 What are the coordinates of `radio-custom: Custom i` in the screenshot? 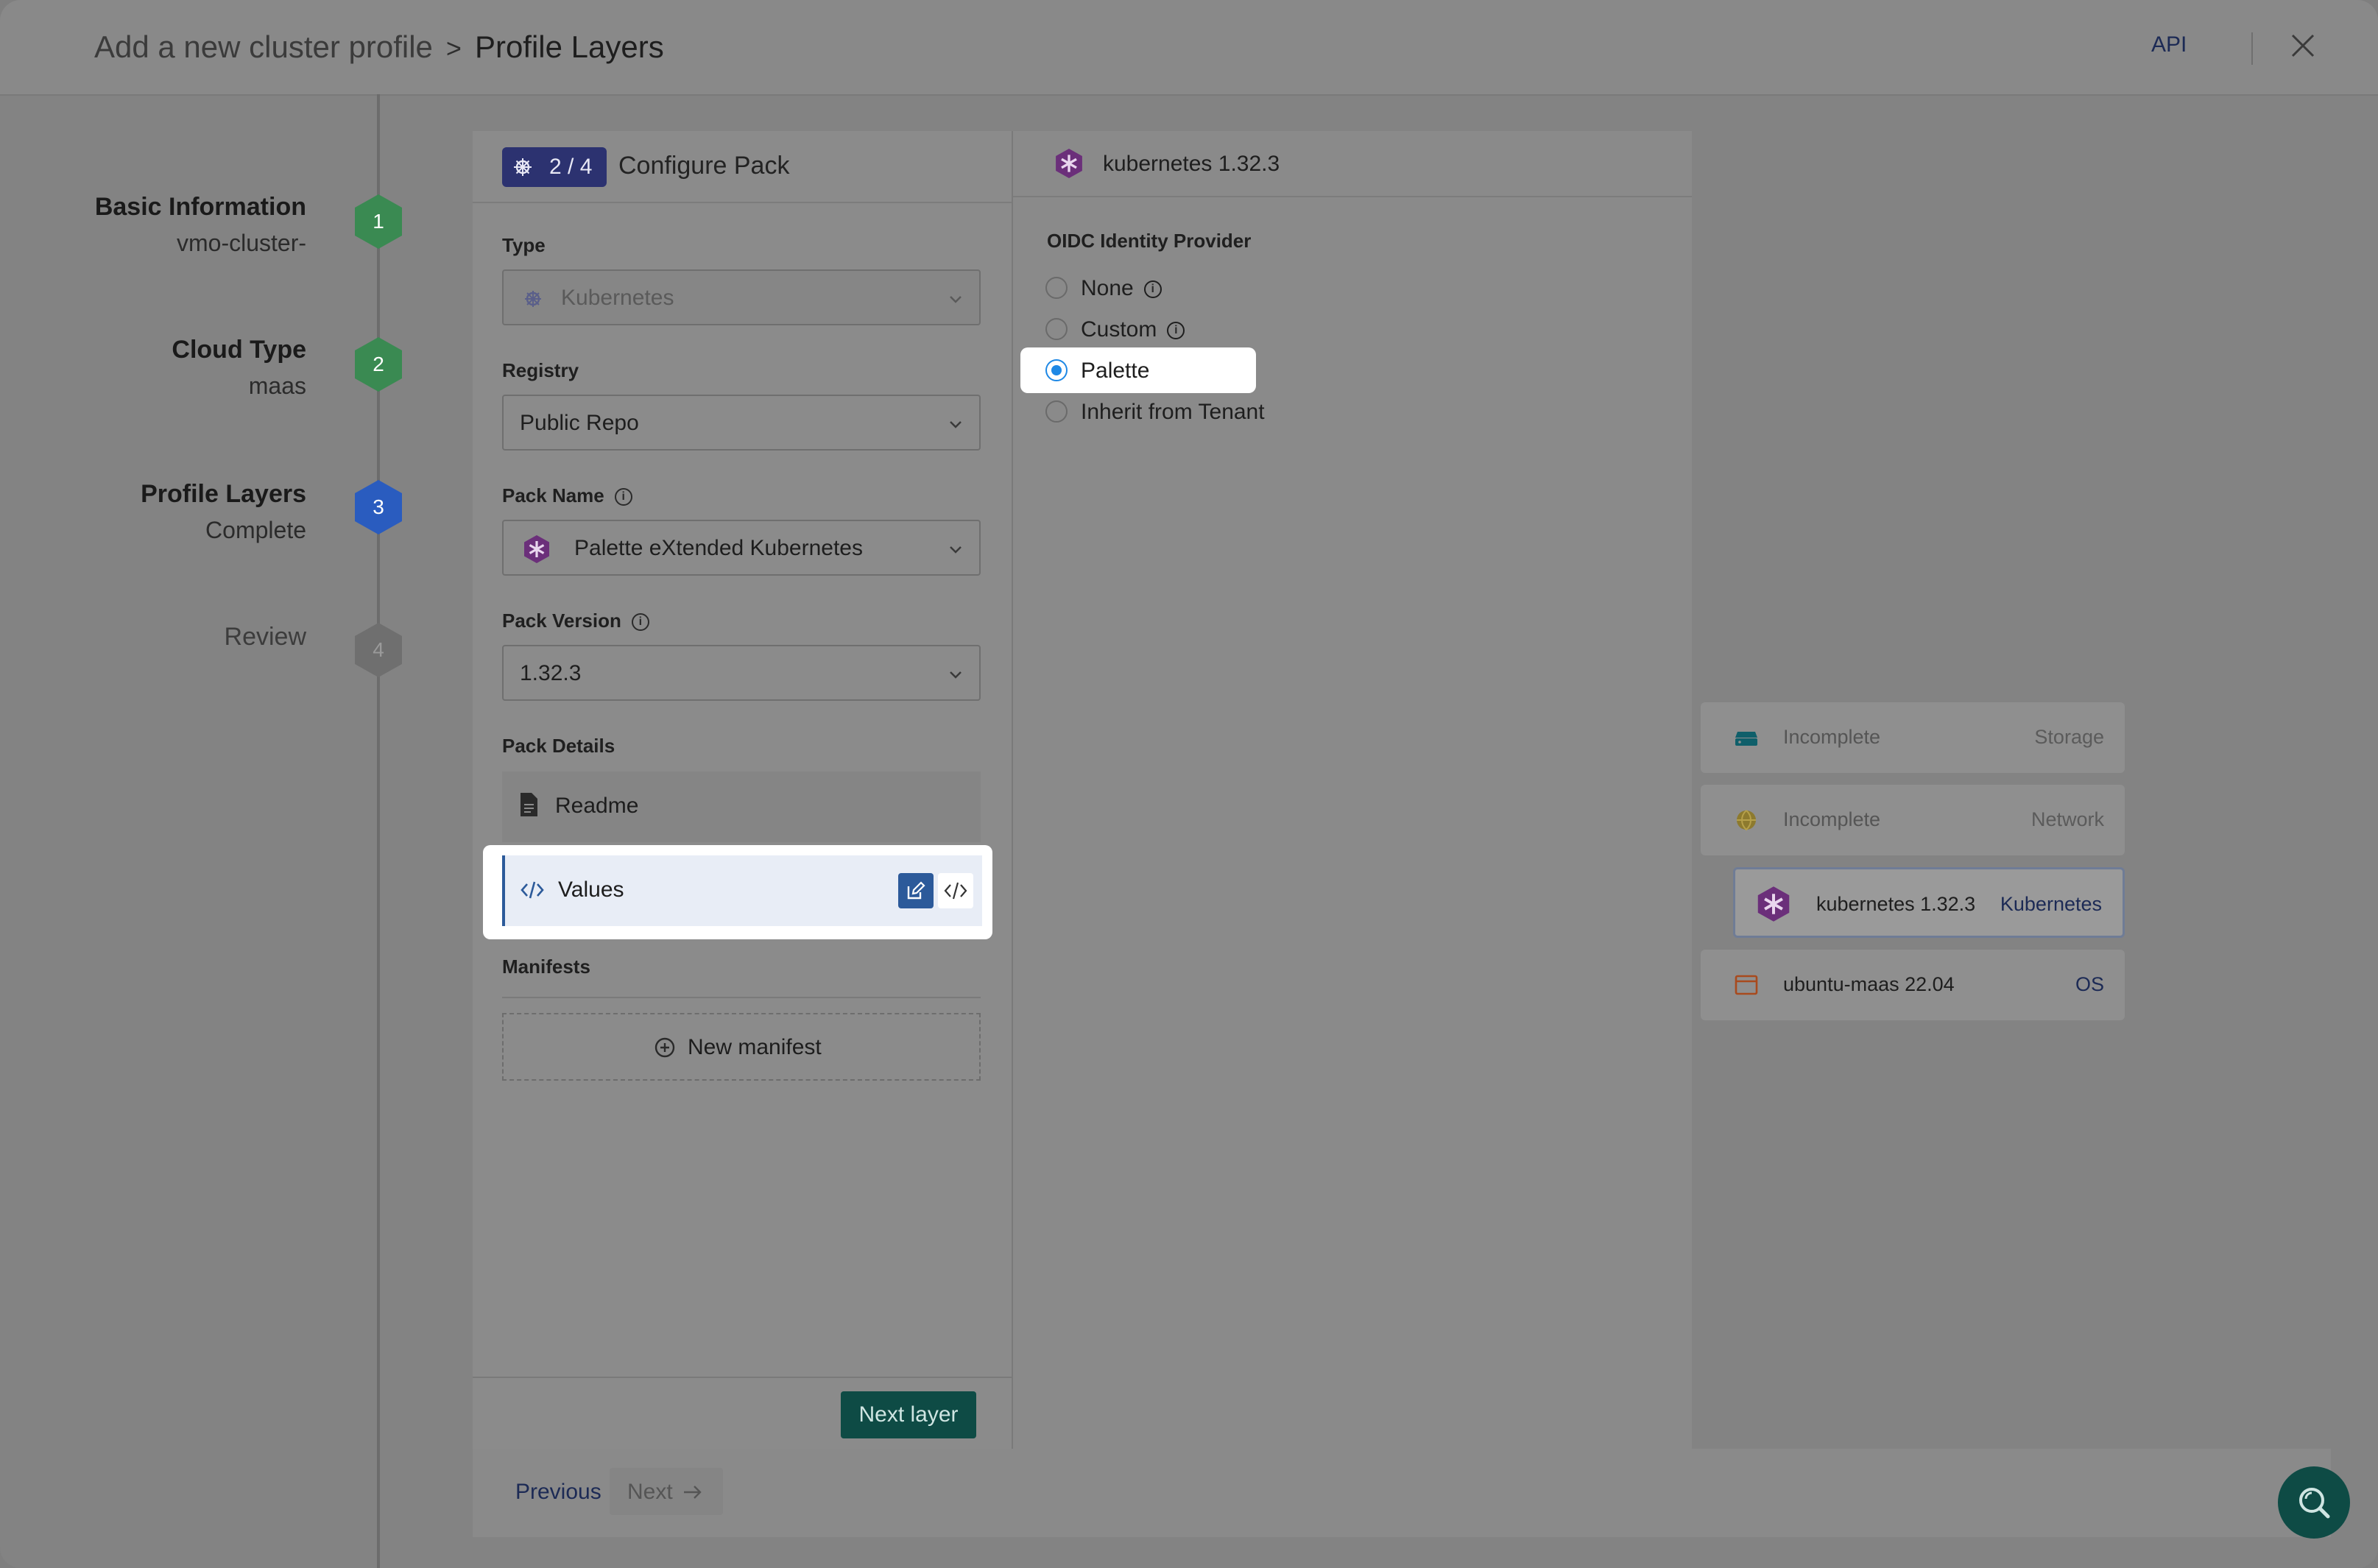 It's located at (1115, 330).